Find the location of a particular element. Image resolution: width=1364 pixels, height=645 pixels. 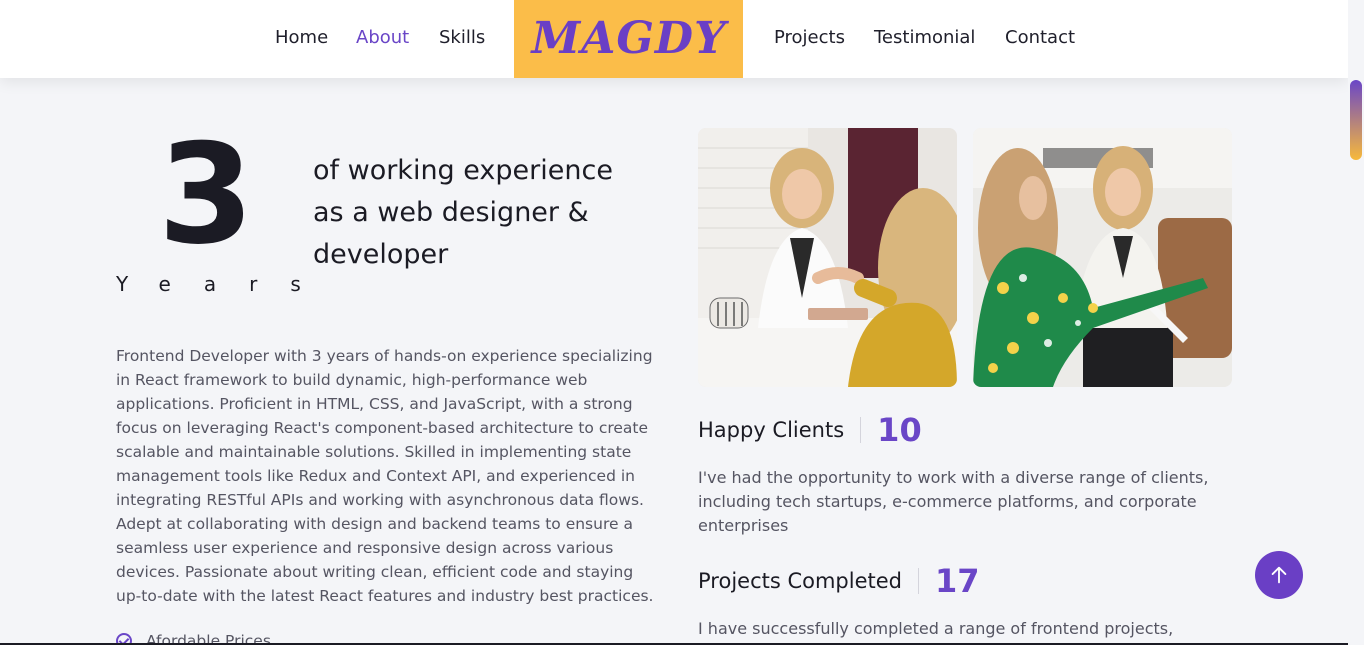

nav-link-skills: Skills is located at coordinates (462, 37).